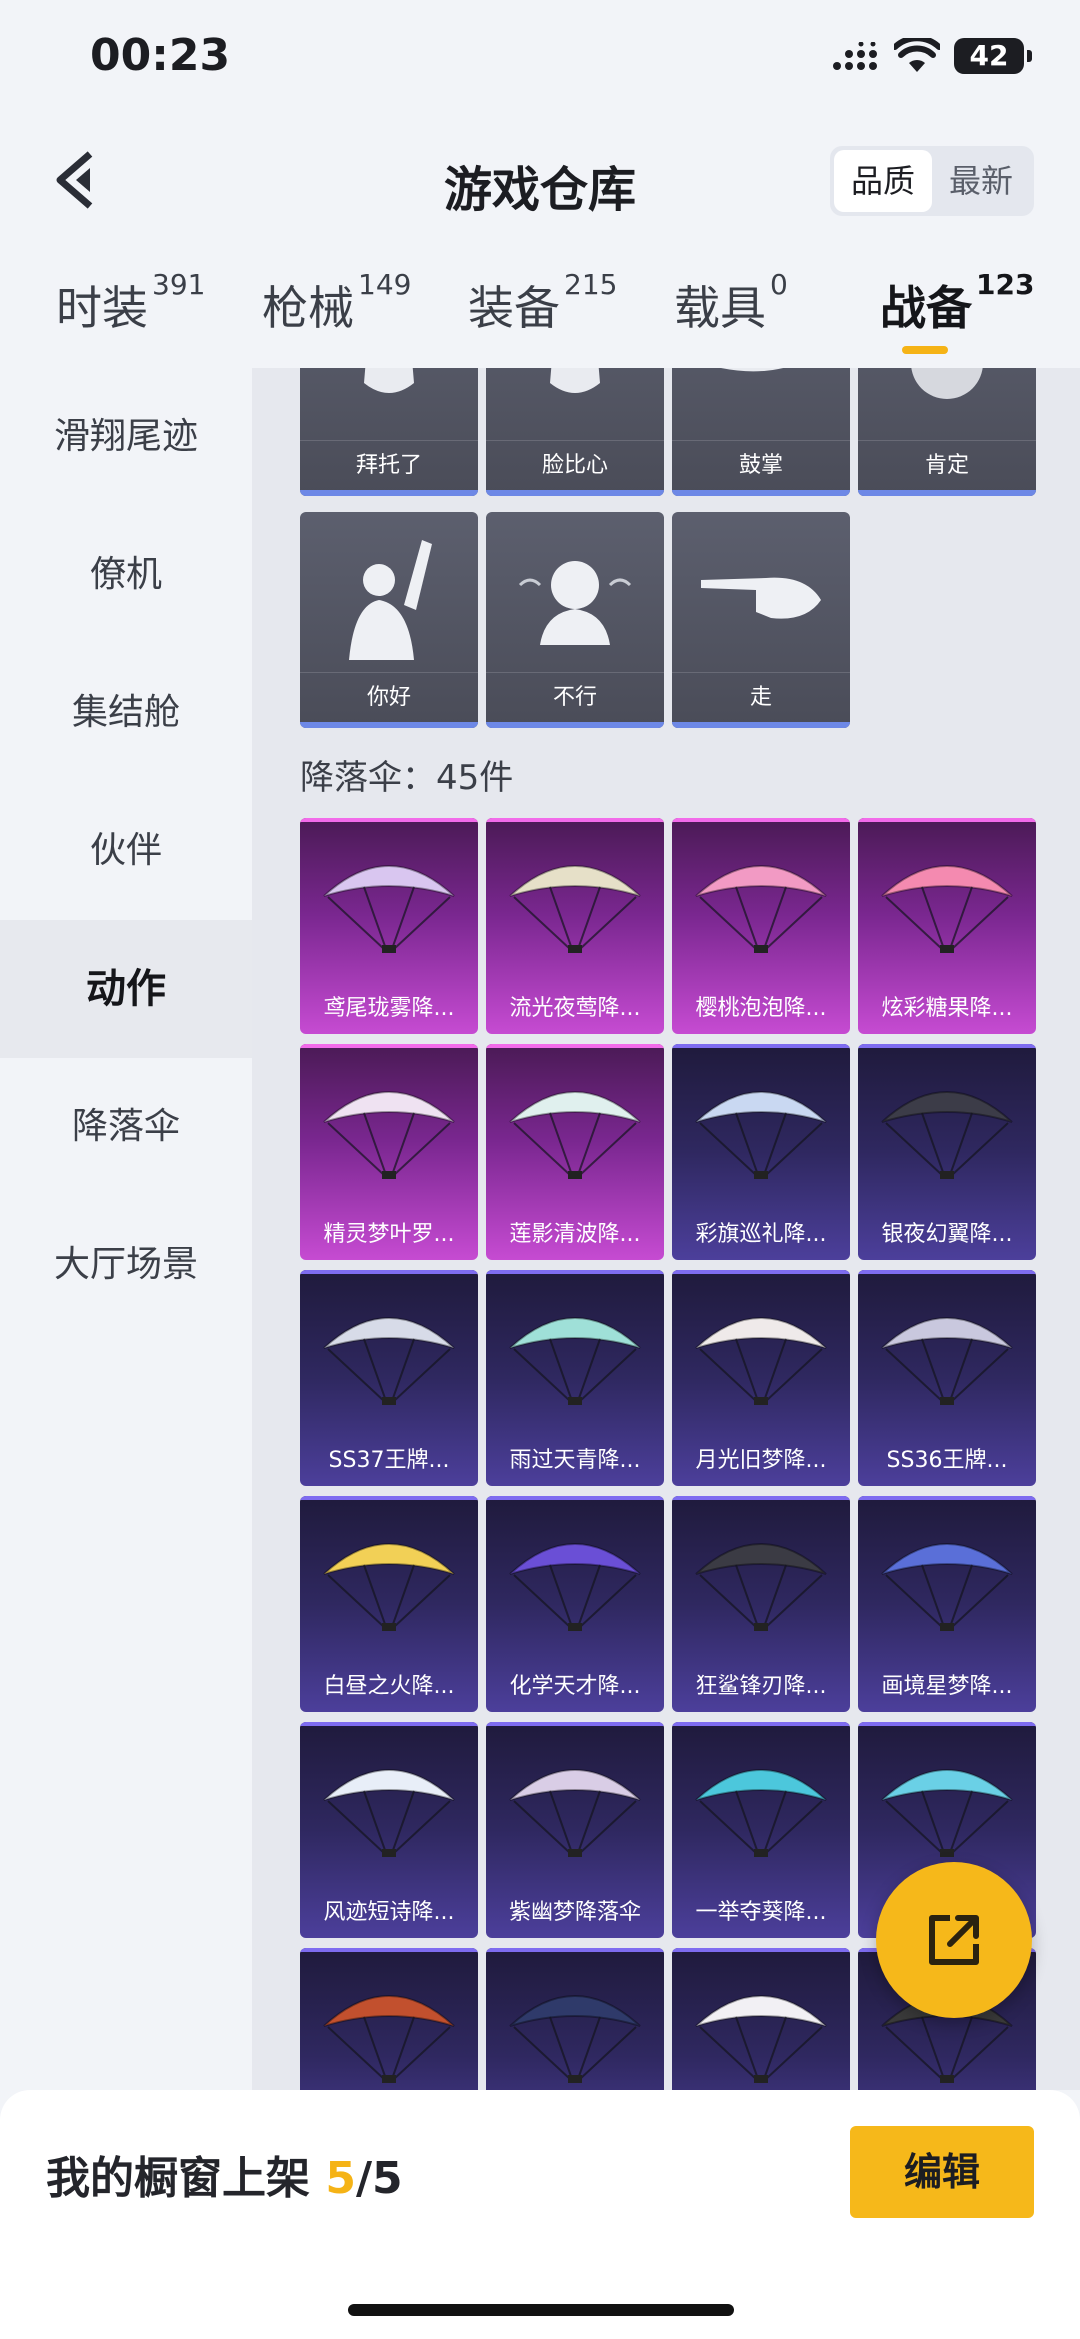  I want to click on showcase-bar: 我的橱窗上架 5/5 编辑, so click(540, 2214).